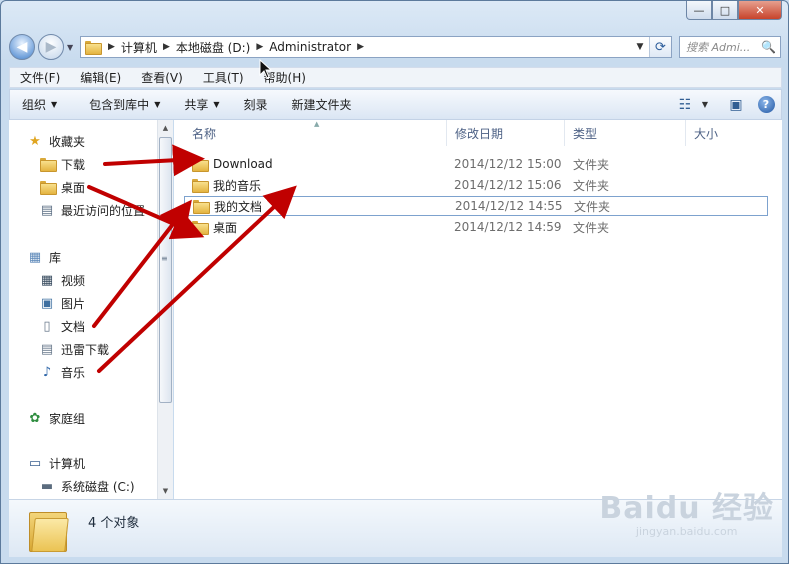  Describe the element at coordinates (196, 105) in the screenshot. I see `share-label: 共享` at that location.